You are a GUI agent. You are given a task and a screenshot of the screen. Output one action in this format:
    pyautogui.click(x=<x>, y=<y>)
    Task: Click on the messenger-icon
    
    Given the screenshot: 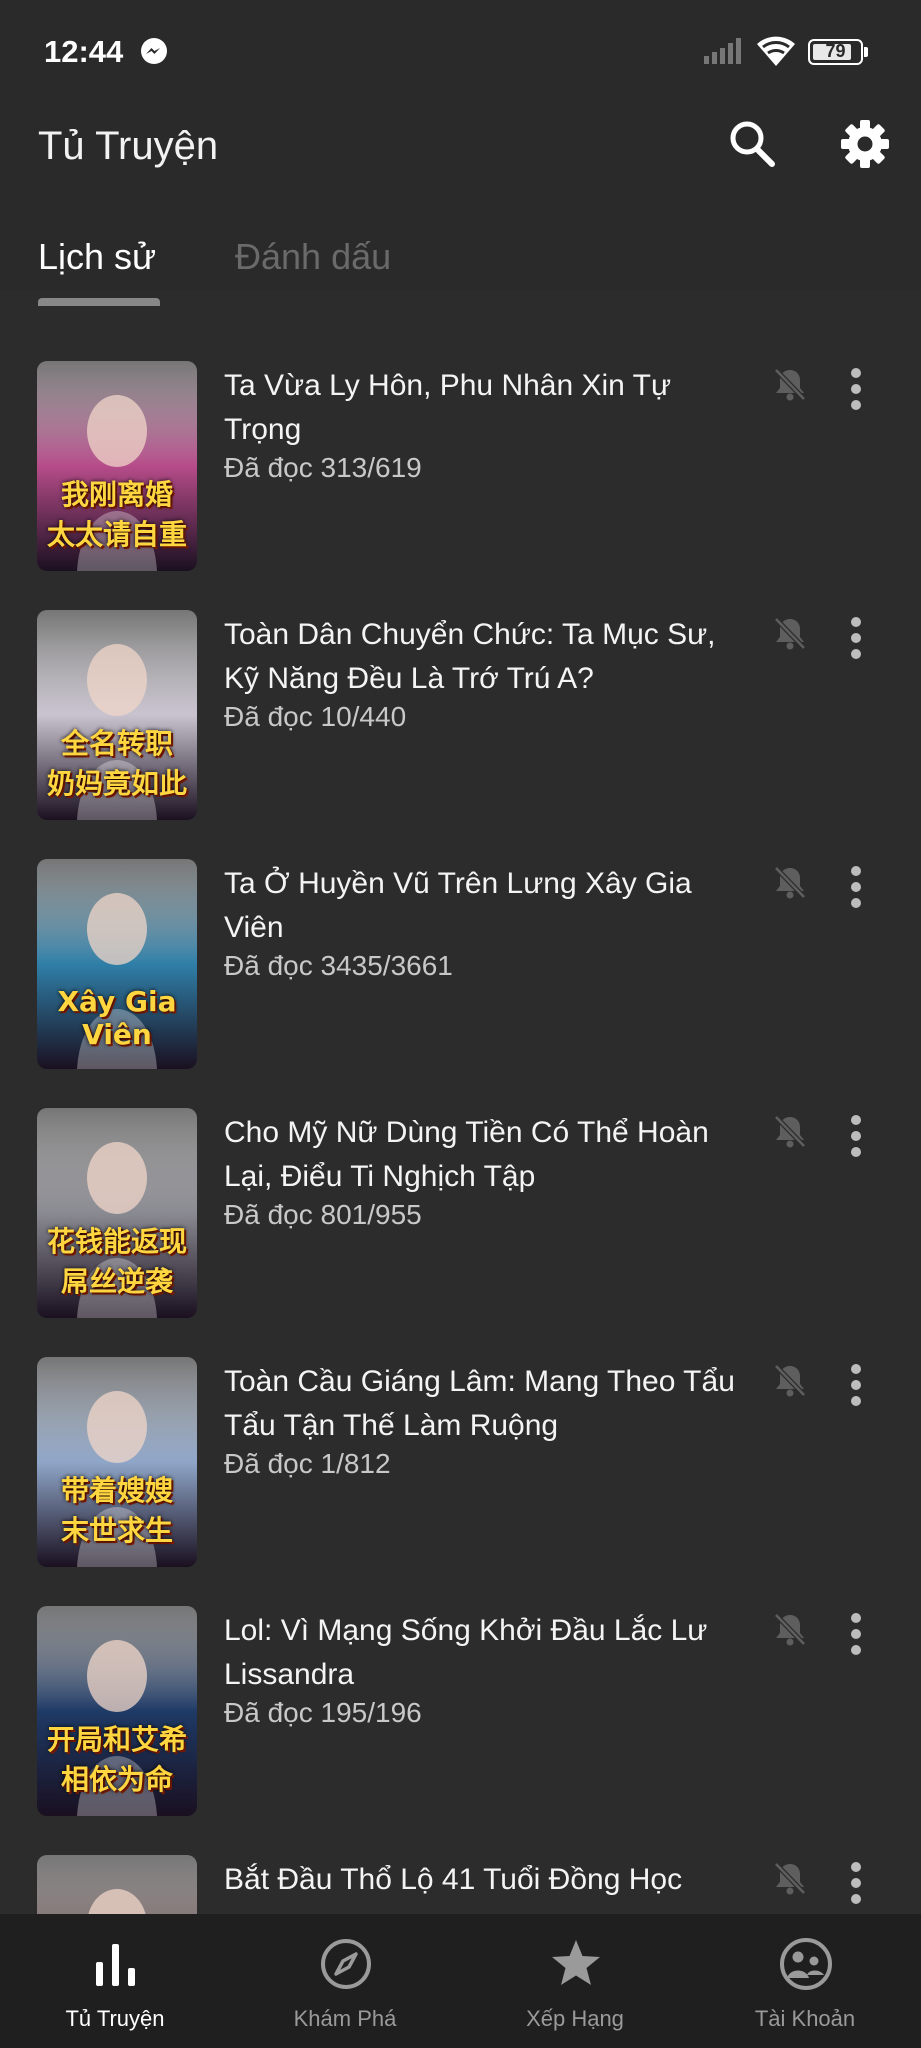 What is the action you would take?
    pyautogui.click(x=154, y=51)
    